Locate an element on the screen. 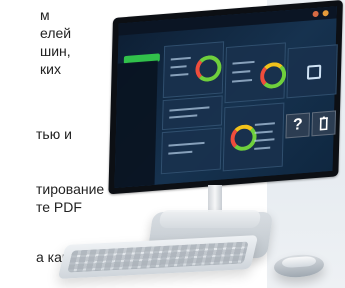 Image resolution: width=345 pixels, height=288 pixels. bottom-panel is located at coordinates (191, 151).